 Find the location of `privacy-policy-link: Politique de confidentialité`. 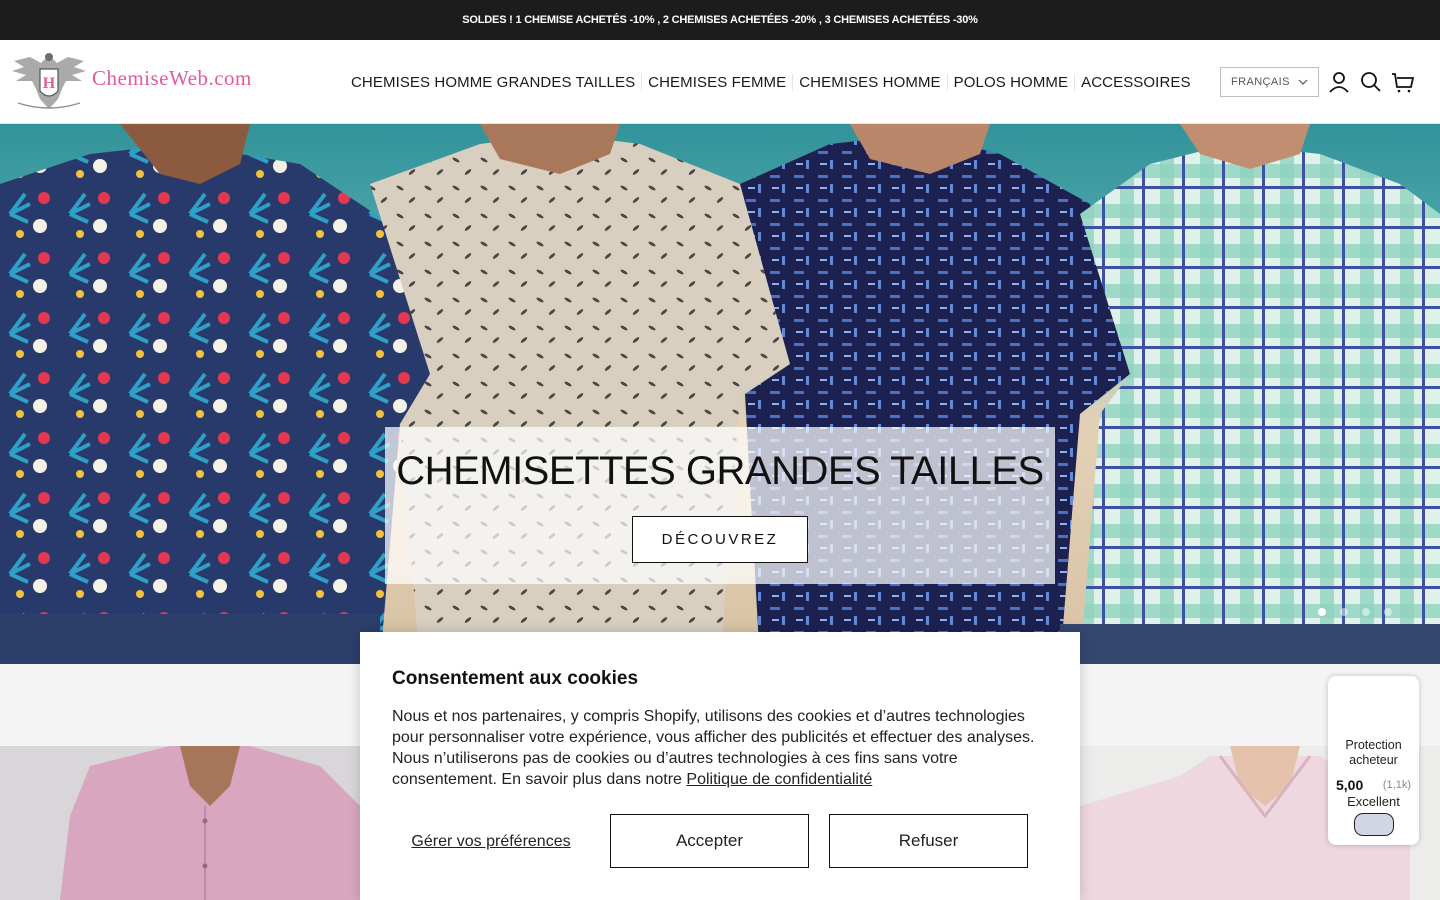

privacy-policy-link: Politique de confidentialité is located at coordinates (779, 779).